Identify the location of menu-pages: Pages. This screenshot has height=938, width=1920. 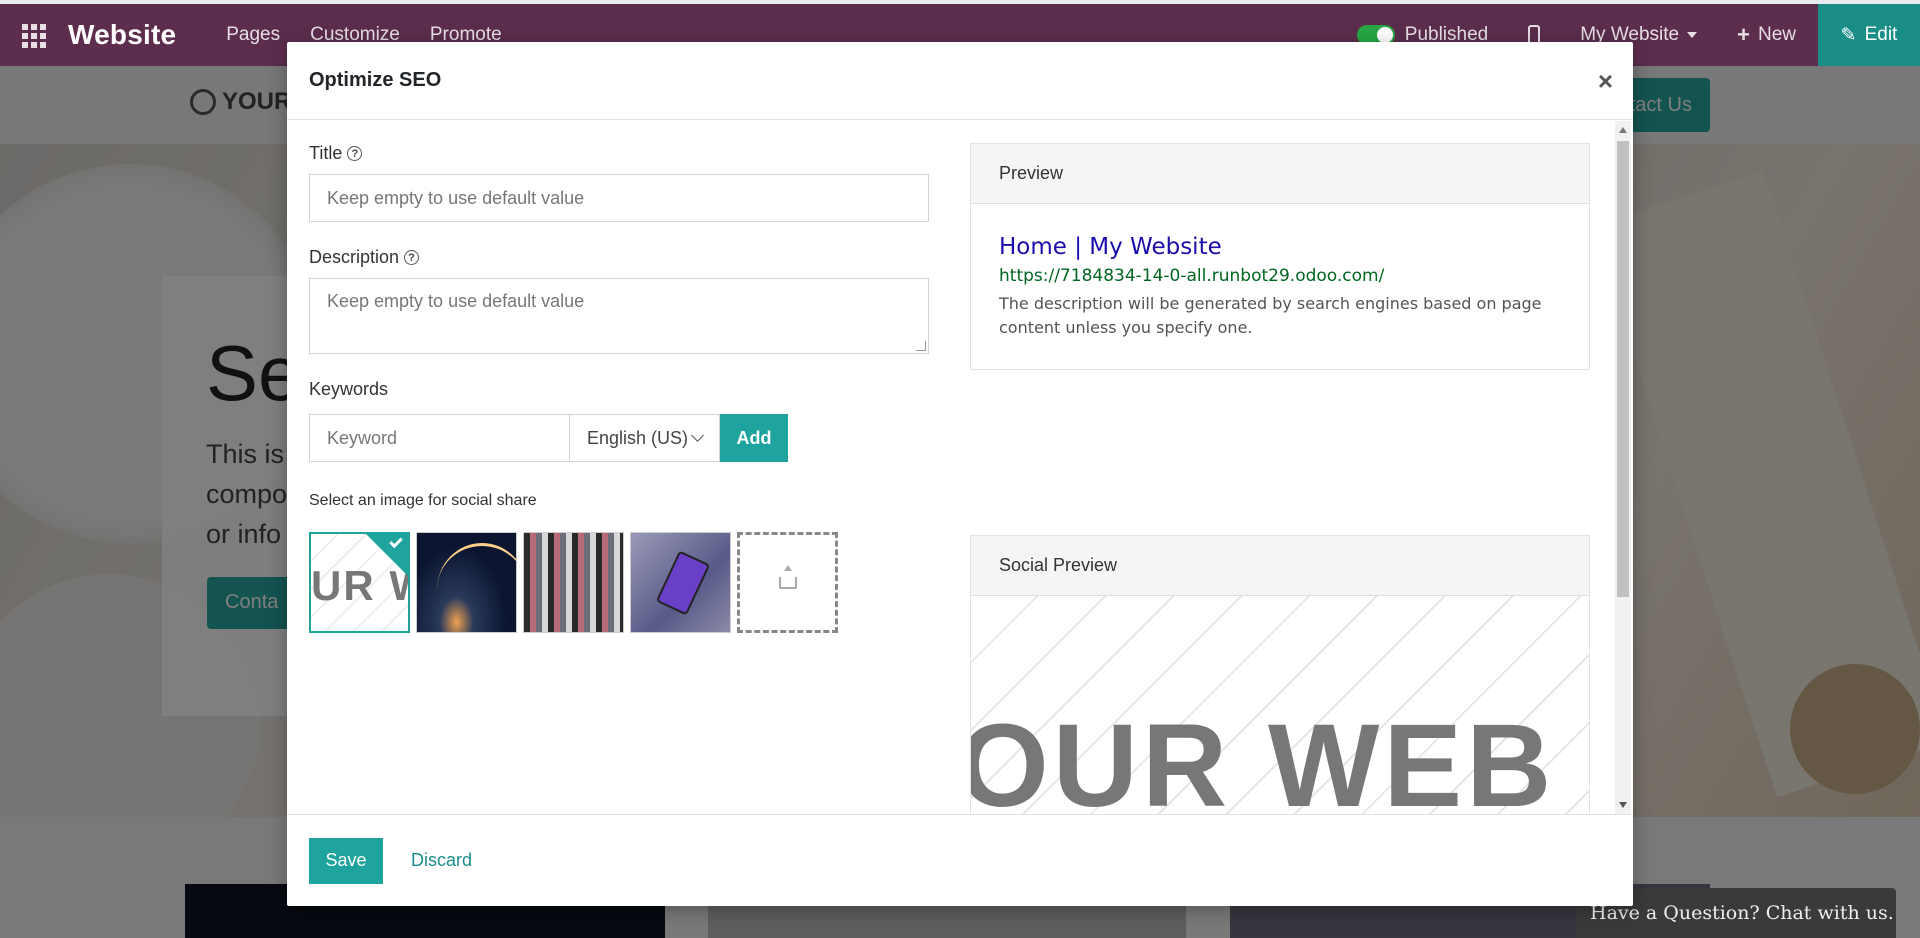
(253, 35).